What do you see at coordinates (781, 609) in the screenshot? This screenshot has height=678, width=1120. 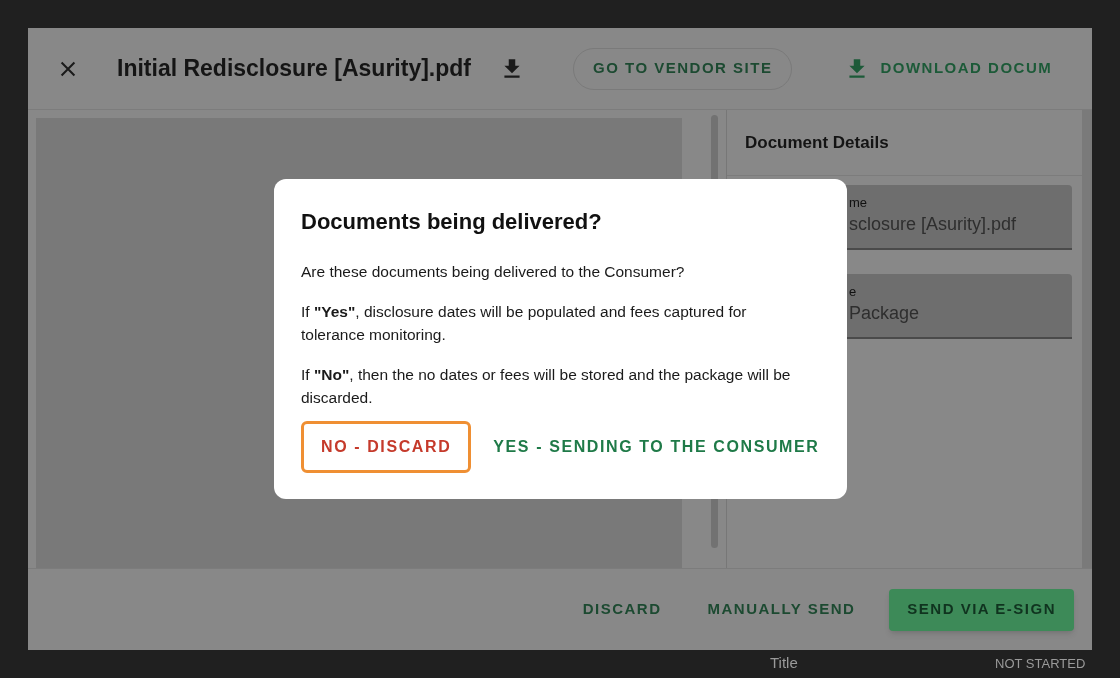 I see `footer-text-button: MANUALLY SEND` at bounding box center [781, 609].